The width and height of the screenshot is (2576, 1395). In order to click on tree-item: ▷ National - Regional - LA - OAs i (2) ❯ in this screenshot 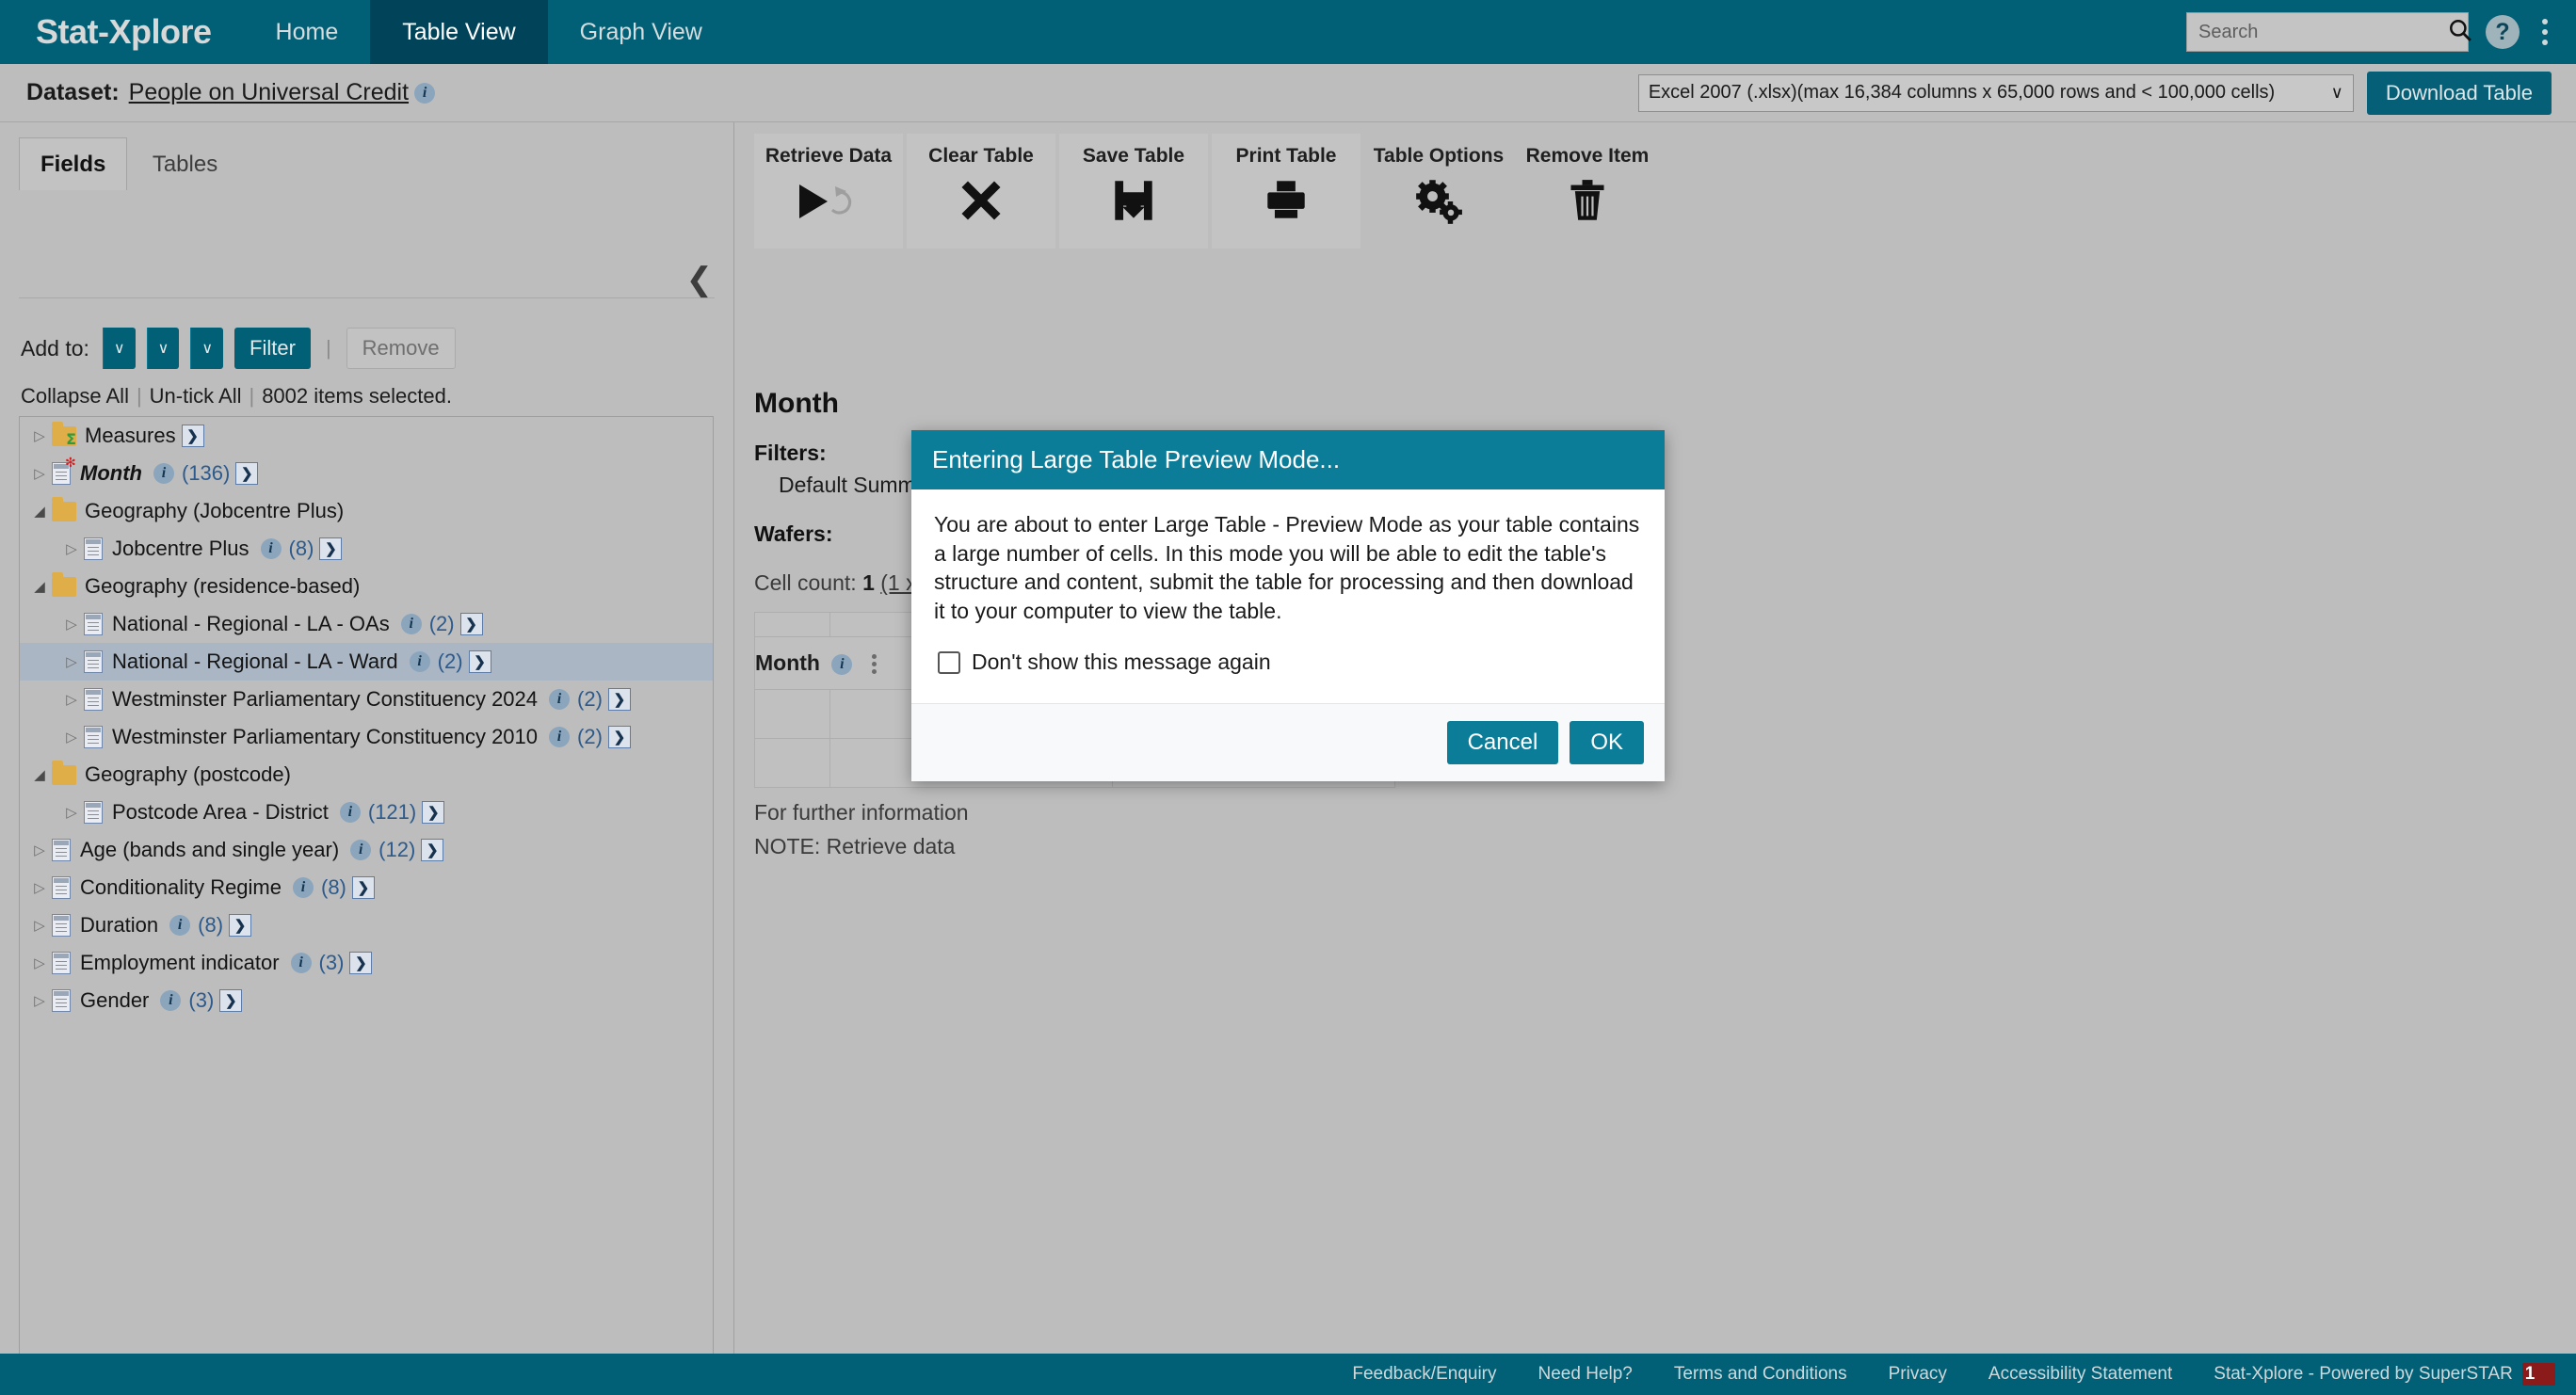, I will do `click(366, 624)`.